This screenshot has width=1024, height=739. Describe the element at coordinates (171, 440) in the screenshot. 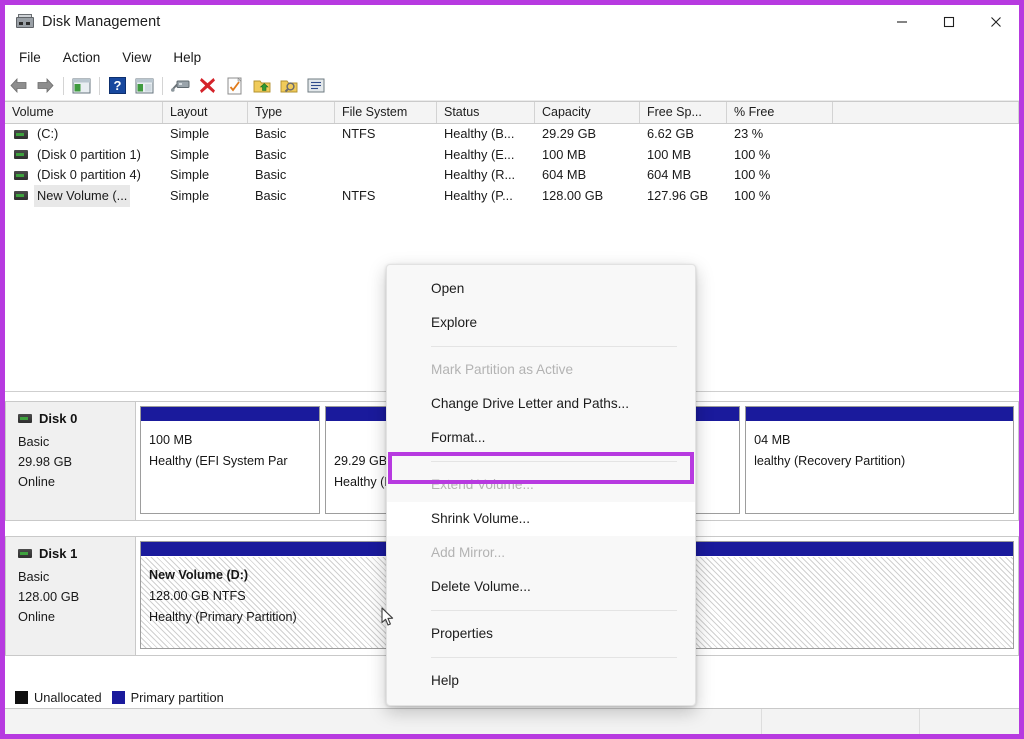

I see `partition-size: 100 MB` at that location.